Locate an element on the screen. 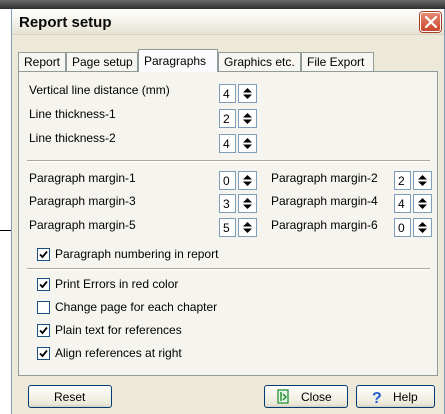  line-thickness-2-spinner: 4 is located at coordinates (238, 143).